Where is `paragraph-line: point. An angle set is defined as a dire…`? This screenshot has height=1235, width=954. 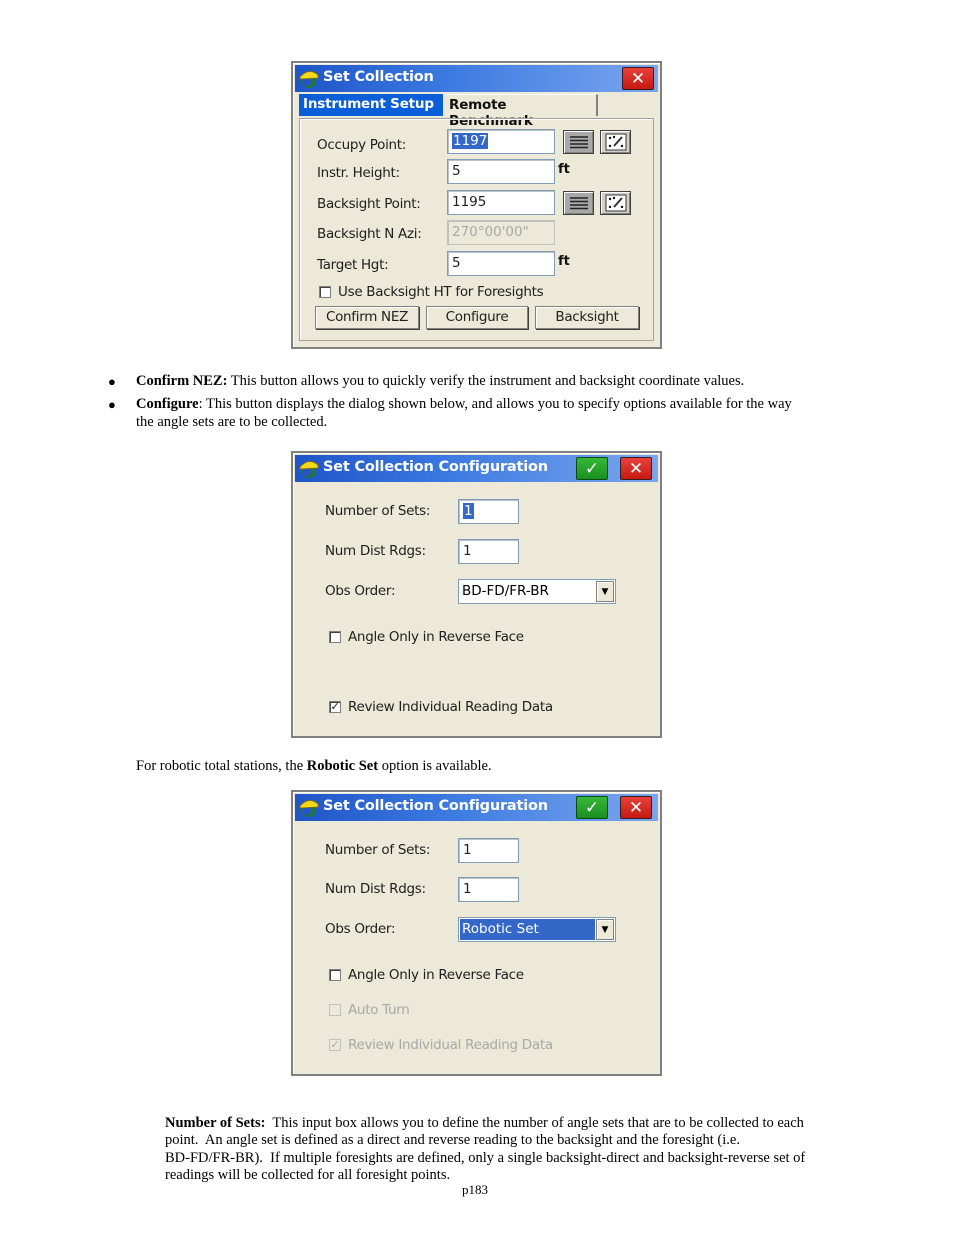
paragraph-line: point. An angle set is defined as a dire… is located at coordinates (452, 1140).